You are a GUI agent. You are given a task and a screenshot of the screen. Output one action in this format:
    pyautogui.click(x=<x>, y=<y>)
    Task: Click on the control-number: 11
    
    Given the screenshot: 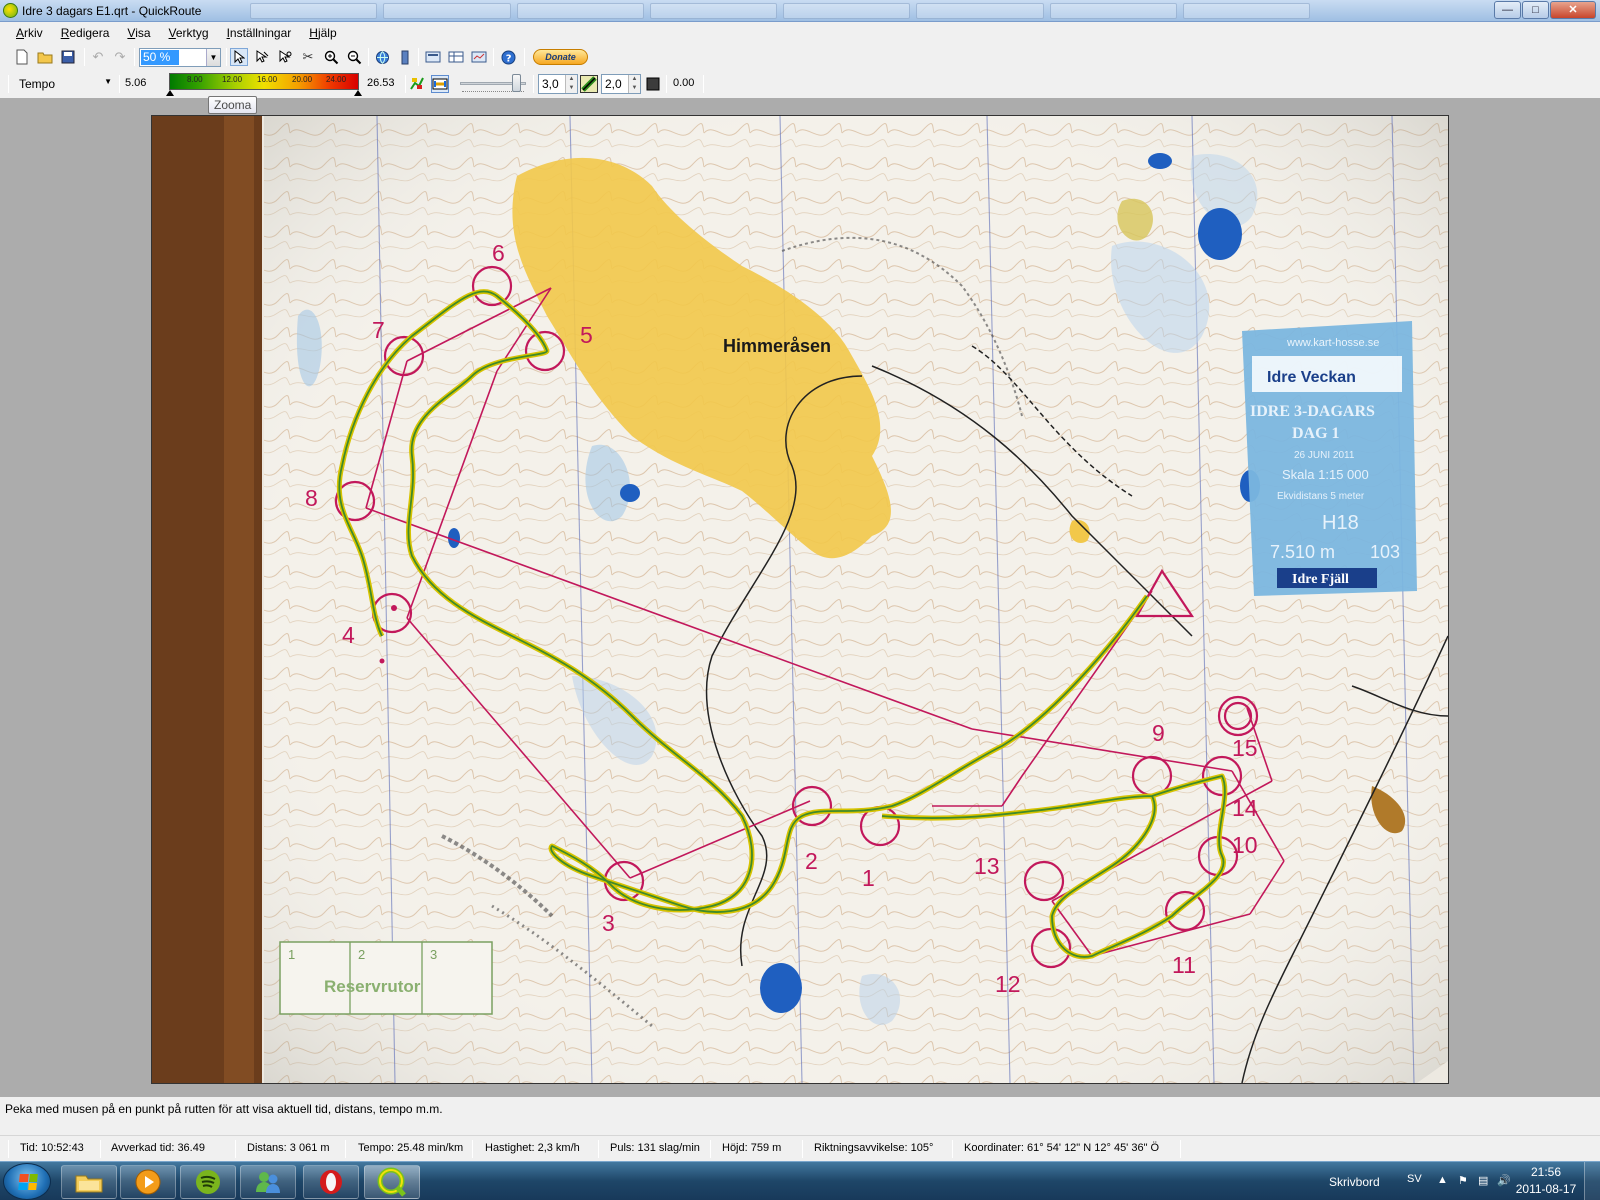 What is the action you would take?
    pyautogui.click(x=1184, y=965)
    